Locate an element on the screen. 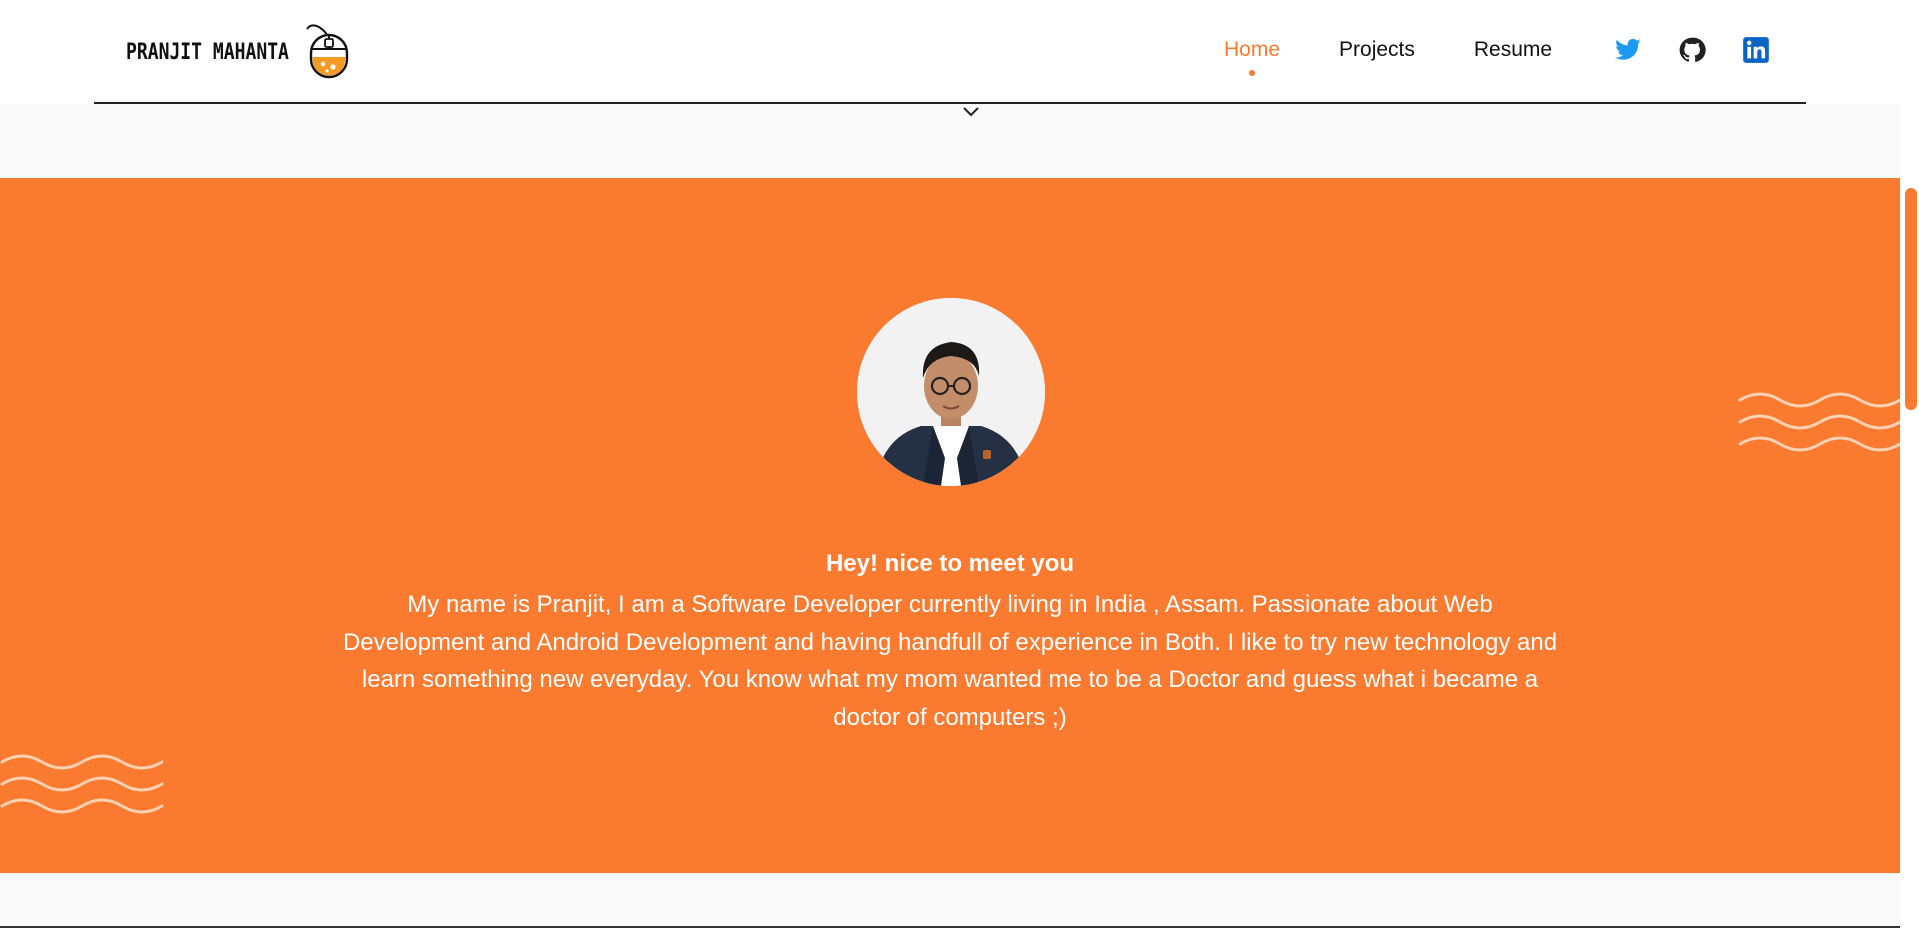 This screenshot has height=928, width=1919. scrollbar-thumb is located at coordinates (1911, 299).